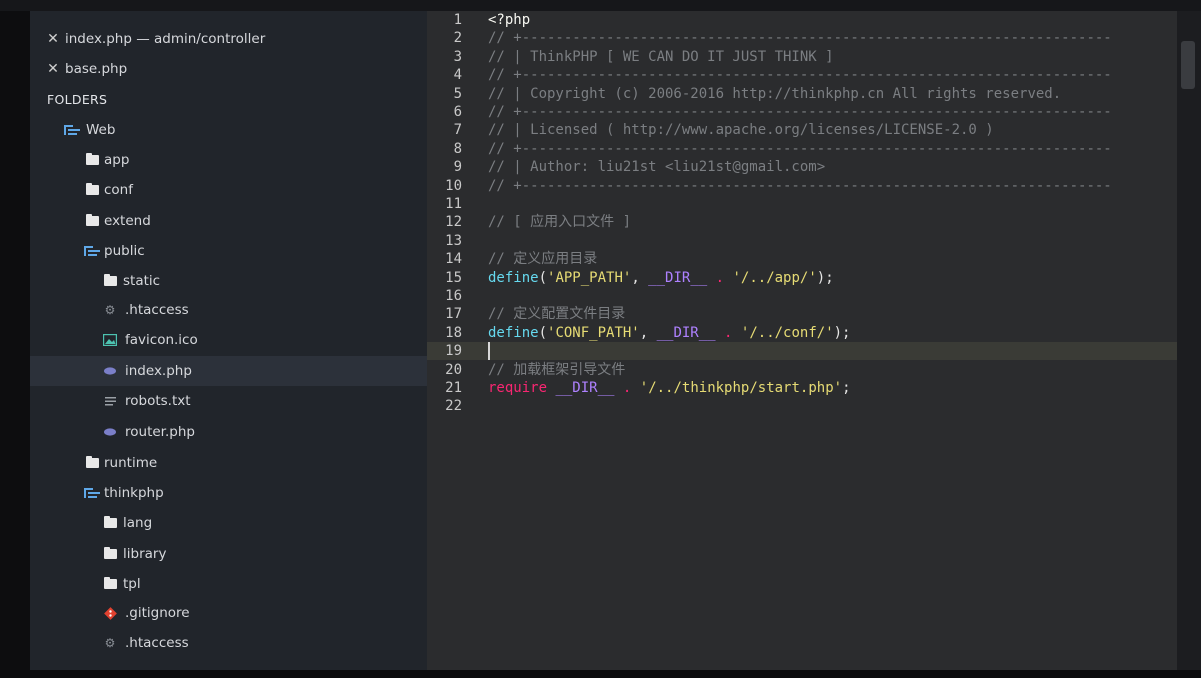  I want to click on code-token: '/../app/', so click(774, 277).